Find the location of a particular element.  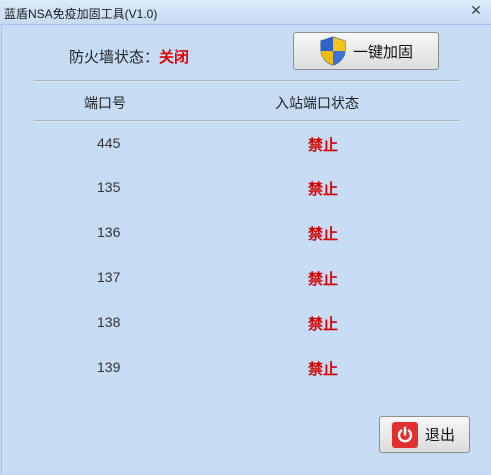

port-number: 136 is located at coordinates (109, 232).